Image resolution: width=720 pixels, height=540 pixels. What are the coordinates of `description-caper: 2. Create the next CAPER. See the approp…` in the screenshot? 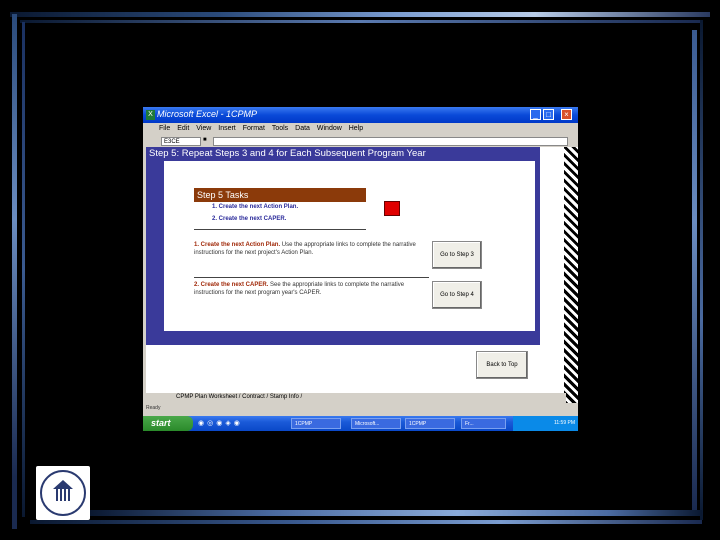 It's located at (311, 289).